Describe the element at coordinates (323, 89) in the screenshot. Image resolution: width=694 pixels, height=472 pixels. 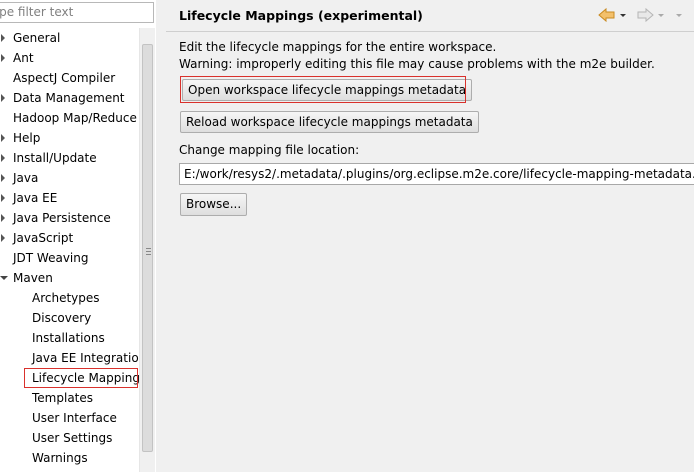
I see `open-button-highlight` at that location.